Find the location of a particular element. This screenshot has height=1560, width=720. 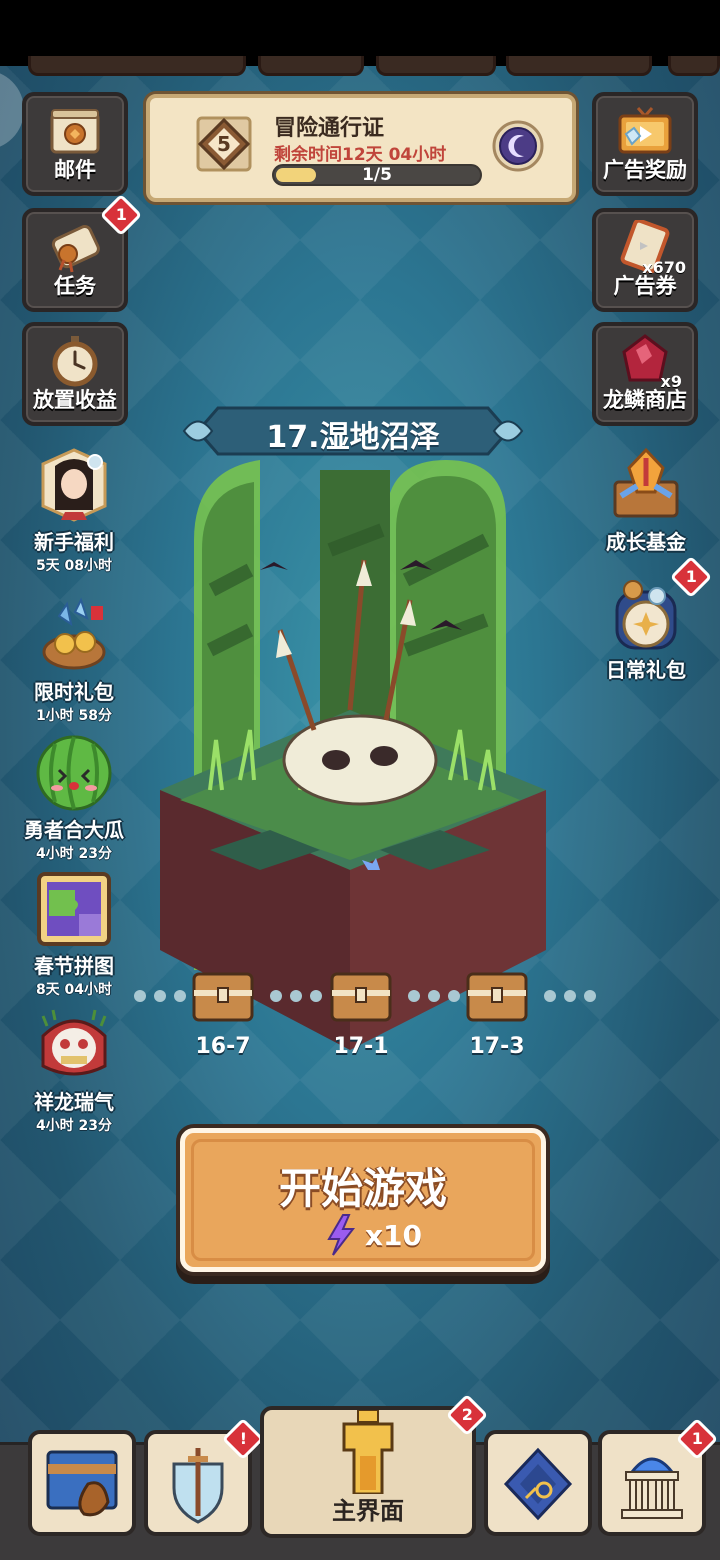

lion-mask-icon is located at coordinates (74, 1045).